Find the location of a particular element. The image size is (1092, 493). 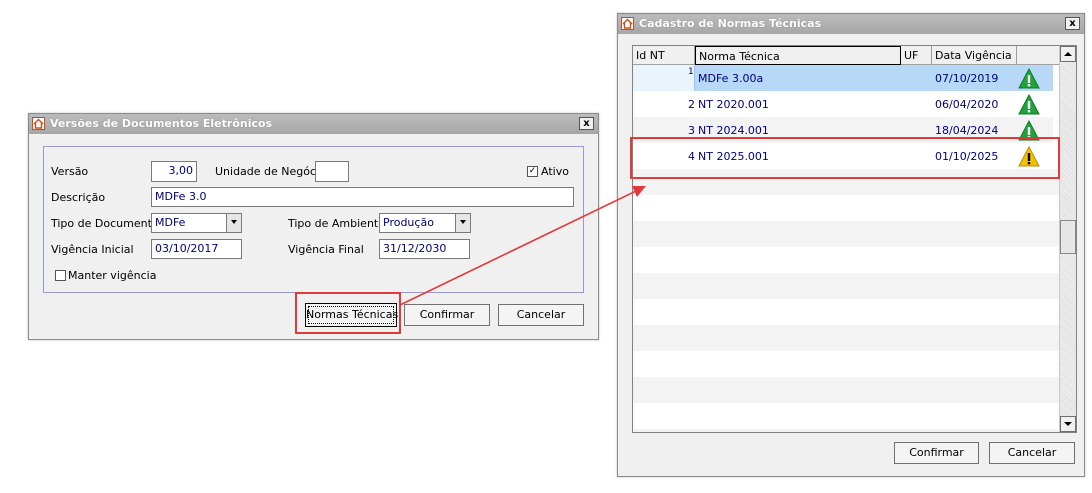

row-id: 2 is located at coordinates (691, 104).